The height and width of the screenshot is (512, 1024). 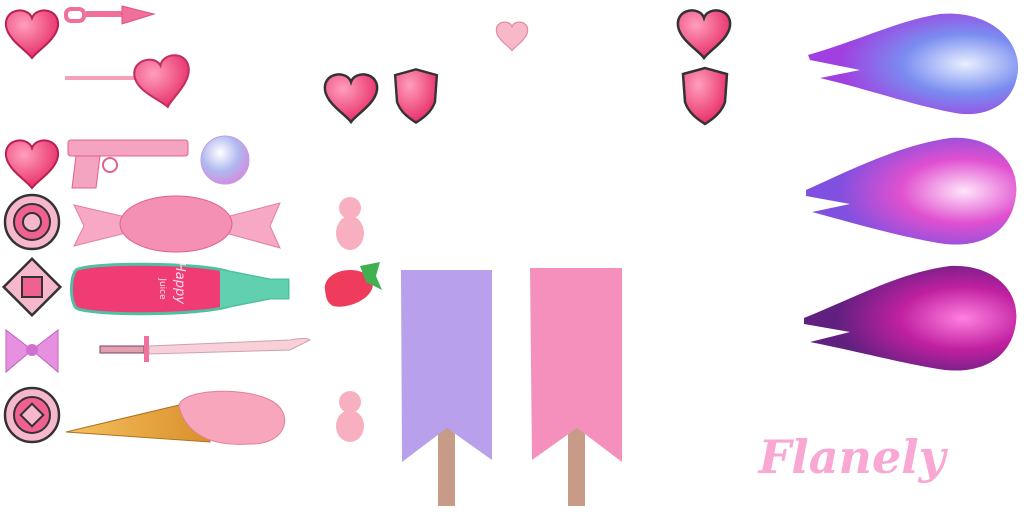 What do you see at coordinates (32, 415) in the screenshot?
I see `emblem-icon` at bounding box center [32, 415].